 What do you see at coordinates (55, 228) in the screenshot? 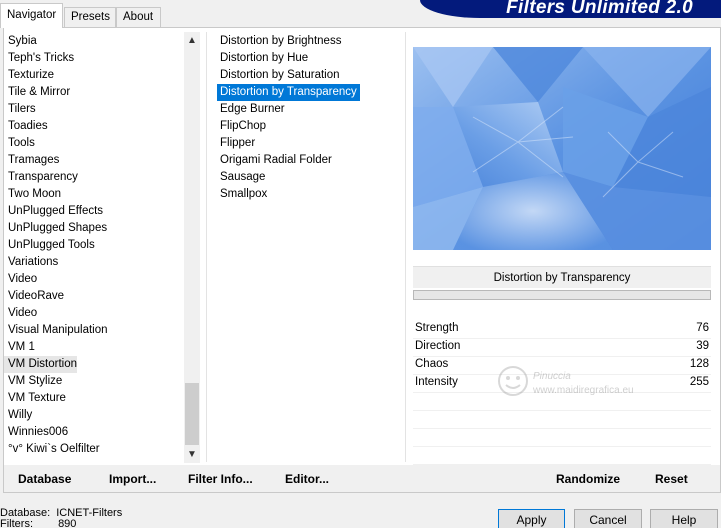
I see `category-item: UnPlugged Shapes` at bounding box center [55, 228].